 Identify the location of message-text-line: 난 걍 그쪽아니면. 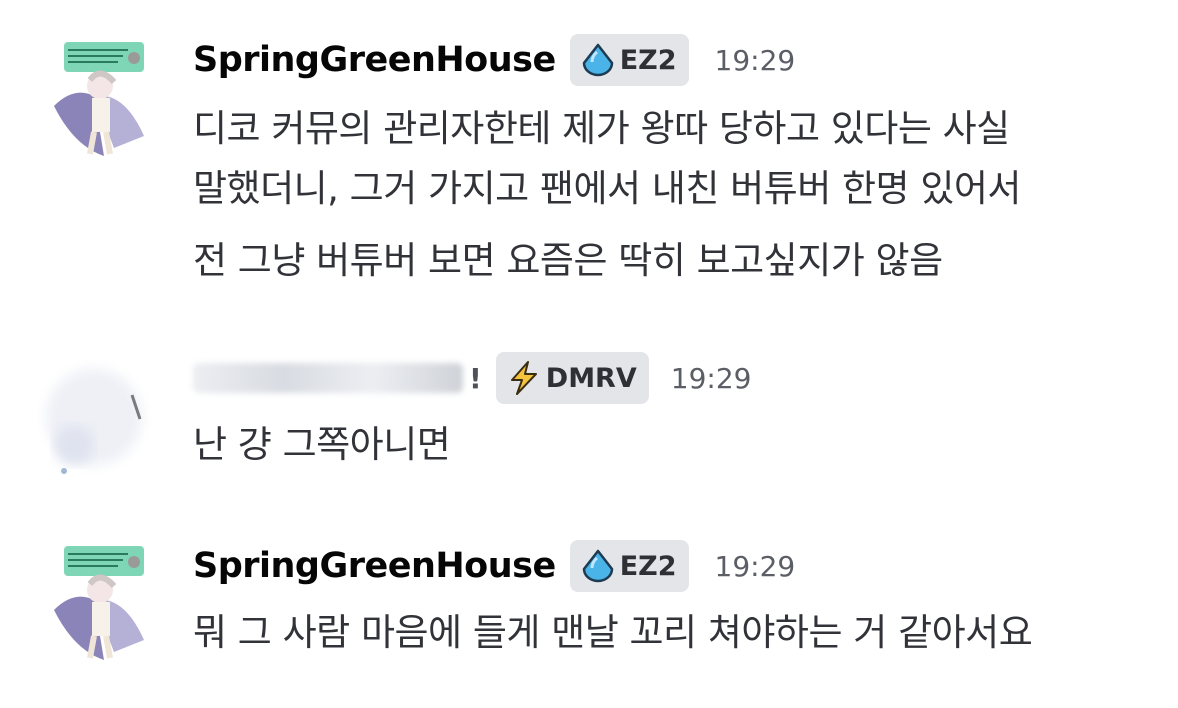
(322, 444).